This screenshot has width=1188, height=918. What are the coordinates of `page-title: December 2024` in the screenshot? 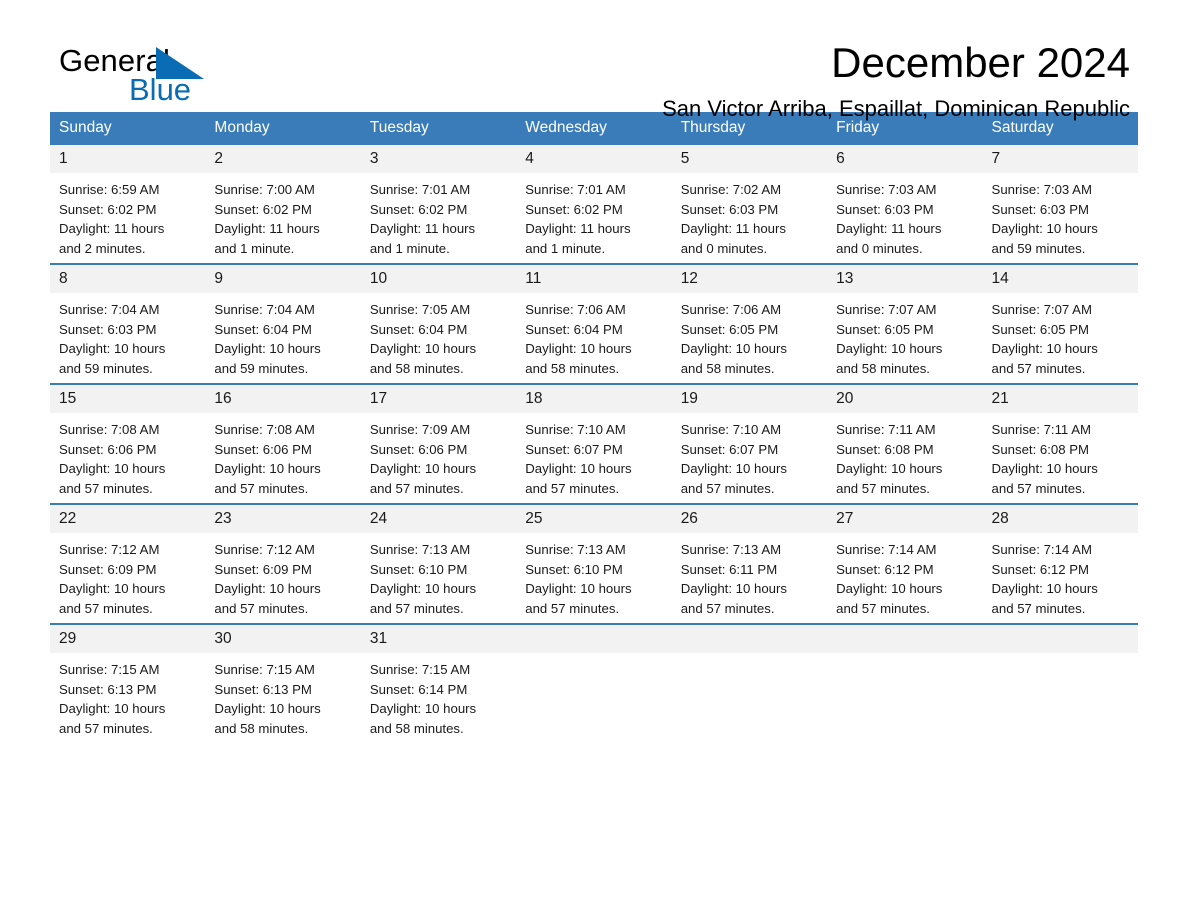 It's located at (980, 62).